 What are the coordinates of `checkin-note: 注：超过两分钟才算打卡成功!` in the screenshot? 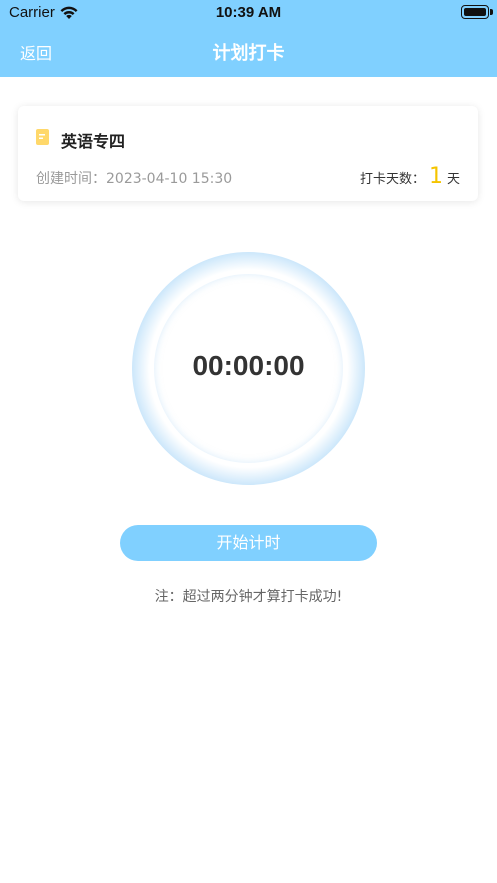 It's located at (248, 597).